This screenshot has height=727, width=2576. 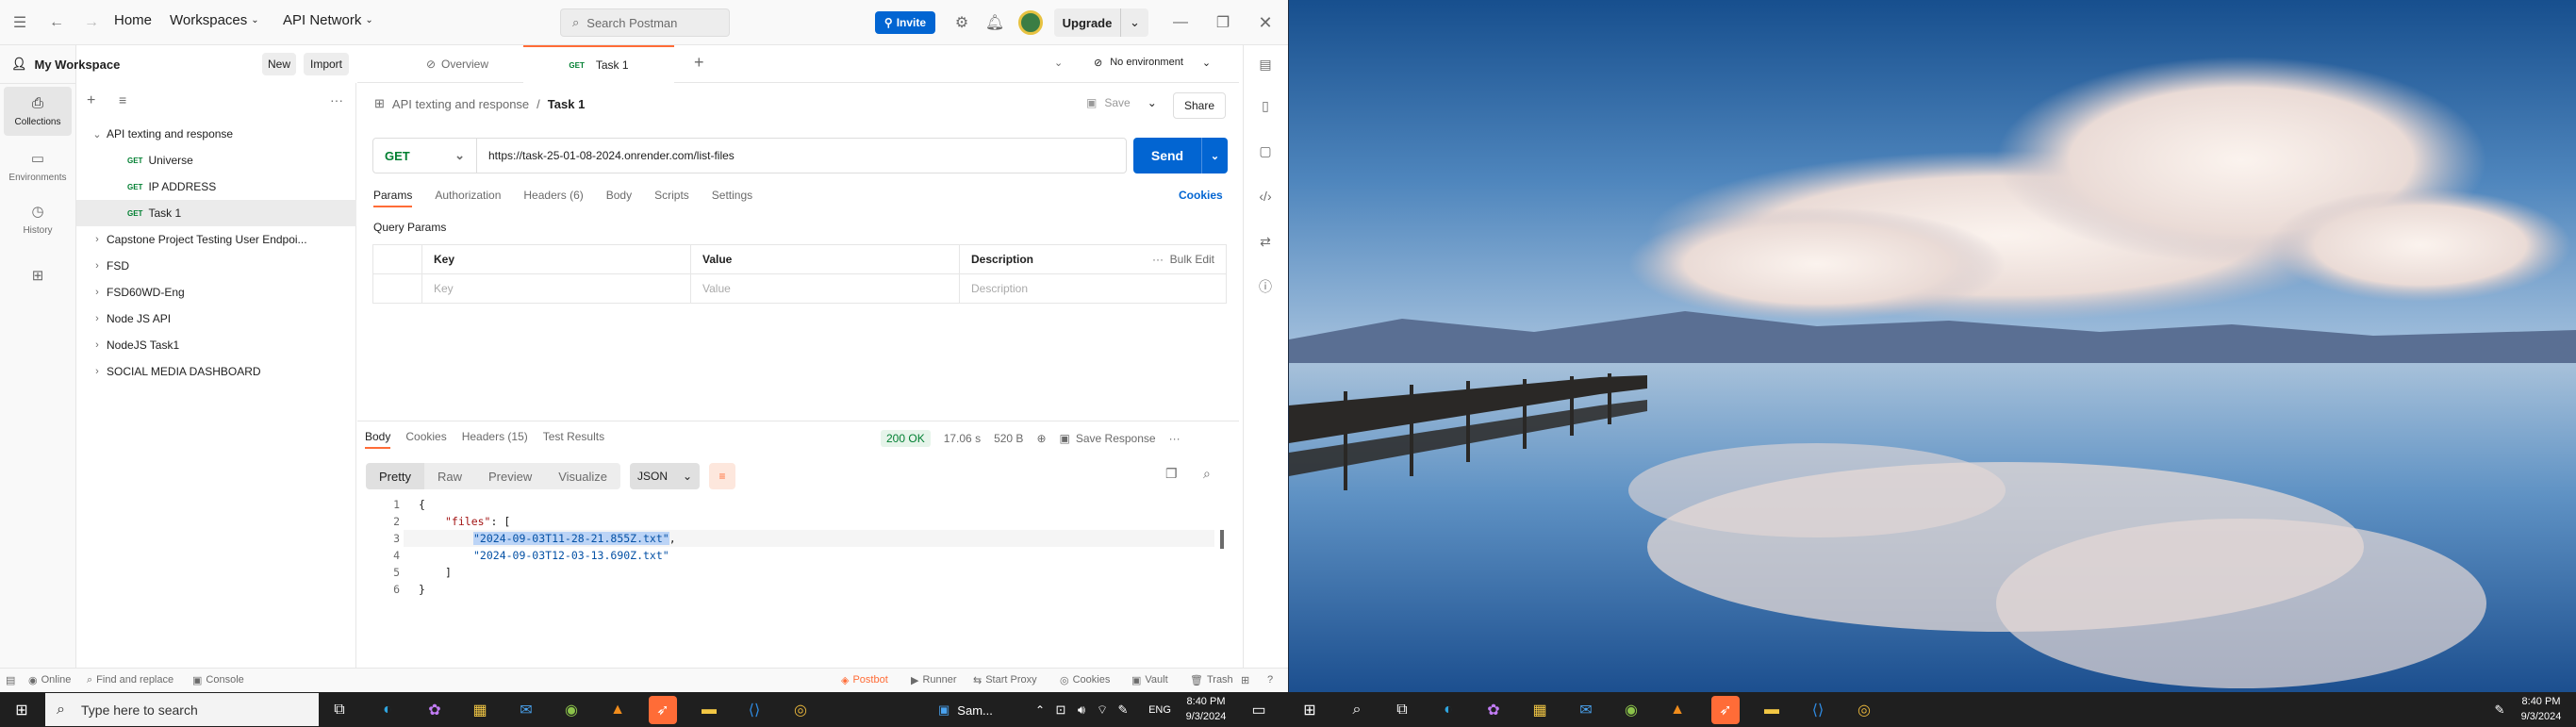 I want to click on response-size: 520 B, so click(x=1008, y=438).